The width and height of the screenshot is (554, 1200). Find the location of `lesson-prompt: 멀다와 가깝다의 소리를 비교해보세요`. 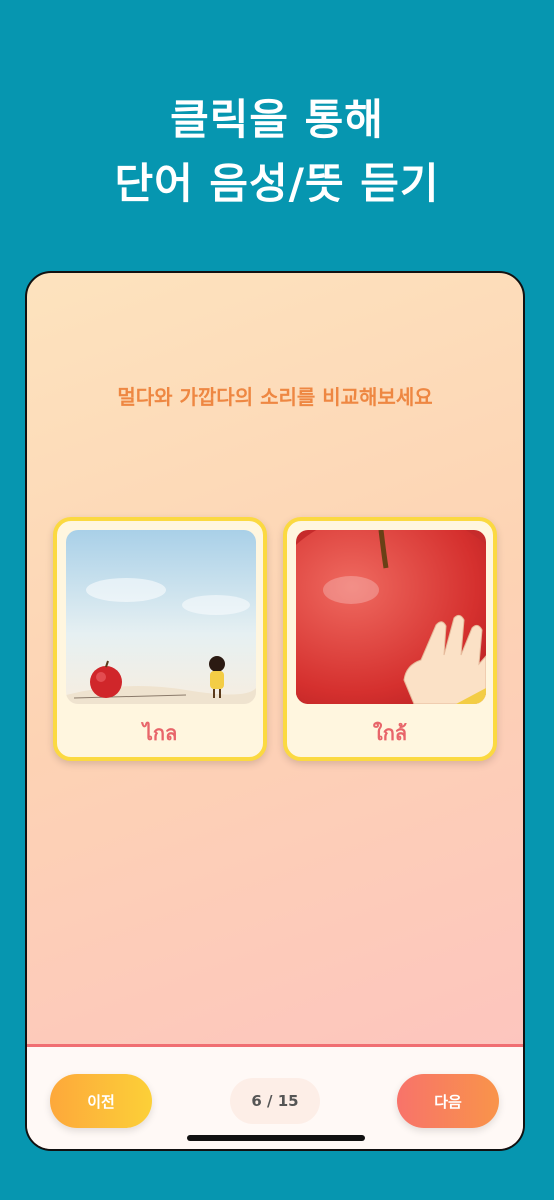

lesson-prompt: 멀다와 가깝다의 소리를 비교해보세요 is located at coordinates (275, 397).